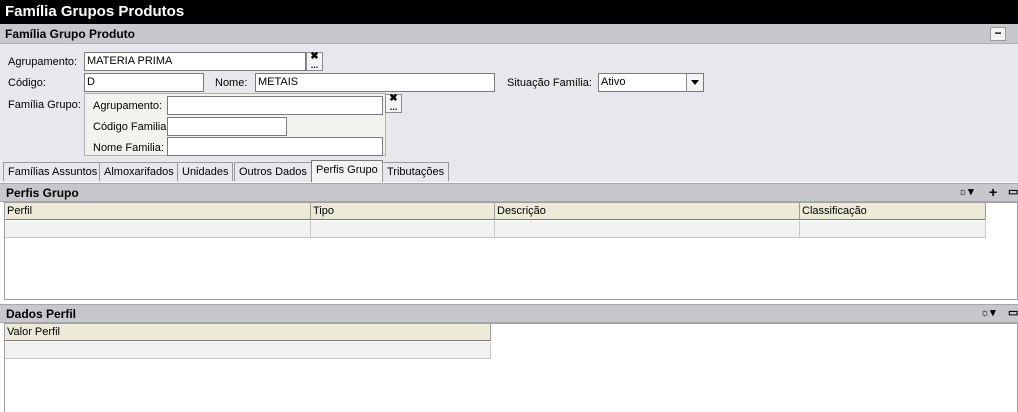  I want to click on agrupamento-input: MATERIA PRIMA, so click(195, 61).